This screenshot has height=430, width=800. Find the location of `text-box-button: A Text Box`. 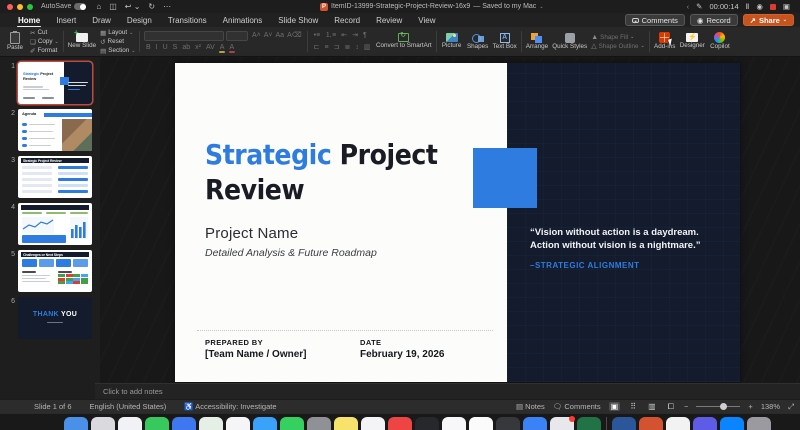

text-box-button: A Text Box is located at coordinates (505, 41).